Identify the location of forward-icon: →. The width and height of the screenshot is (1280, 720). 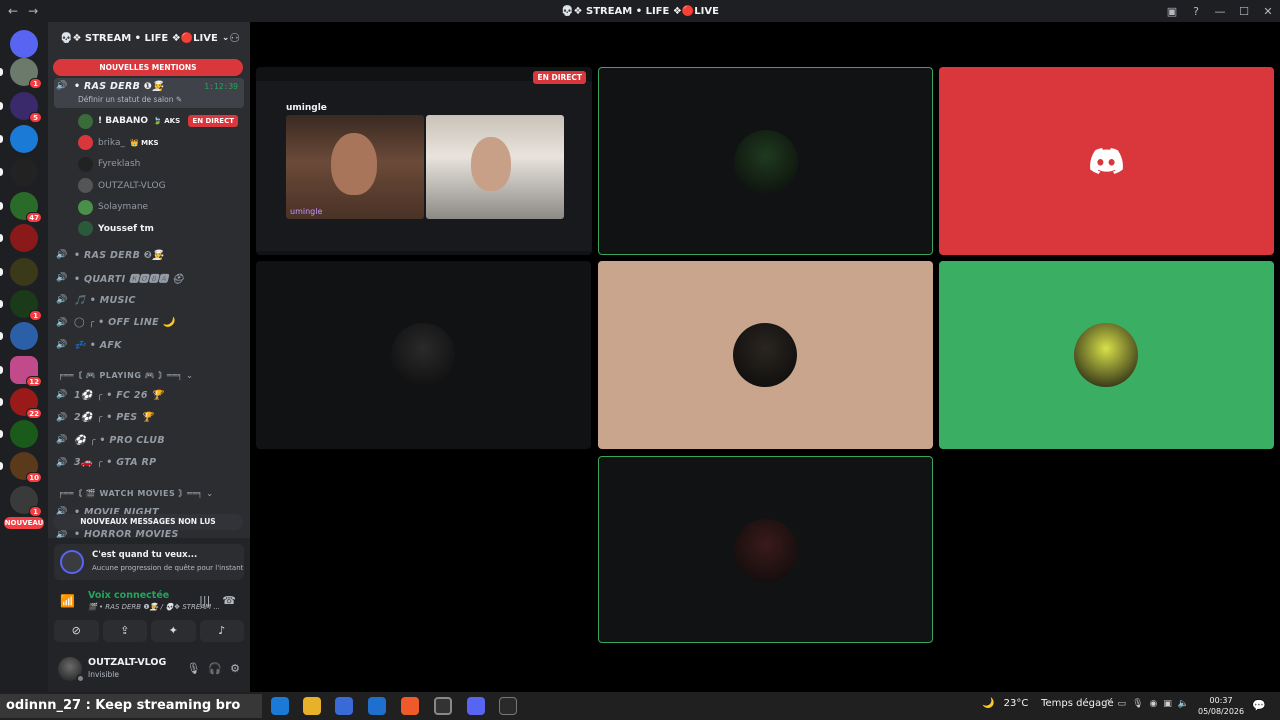
(33, 11).